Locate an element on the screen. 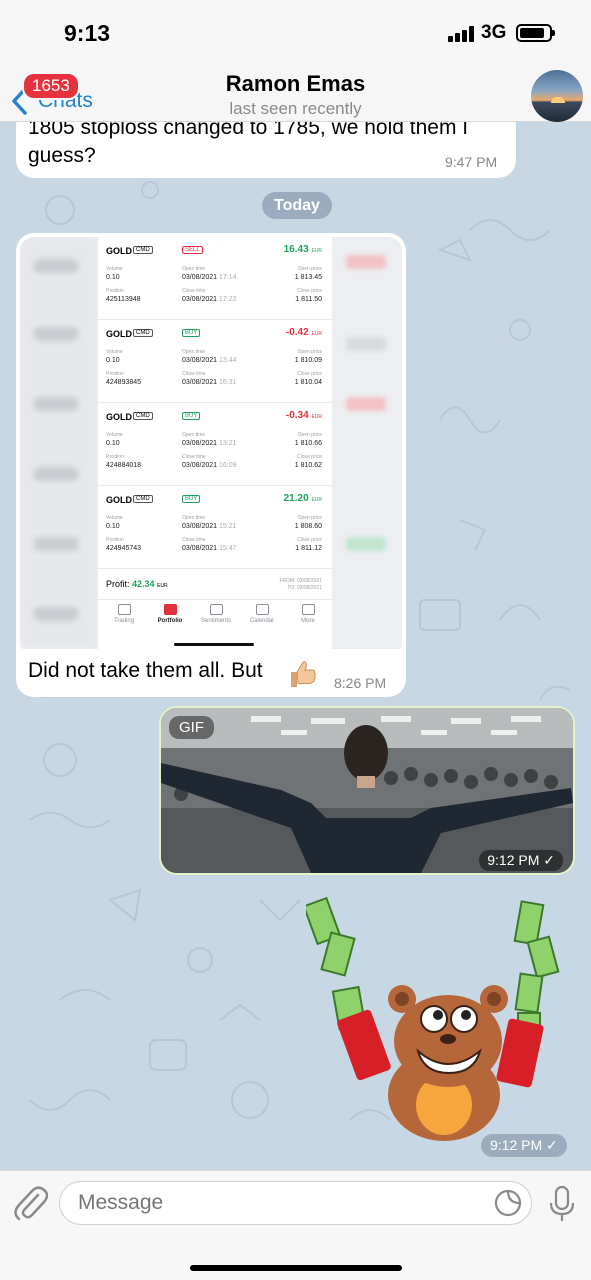  field-value: 03/08/2021 17:14 is located at coordinates (209, 277).